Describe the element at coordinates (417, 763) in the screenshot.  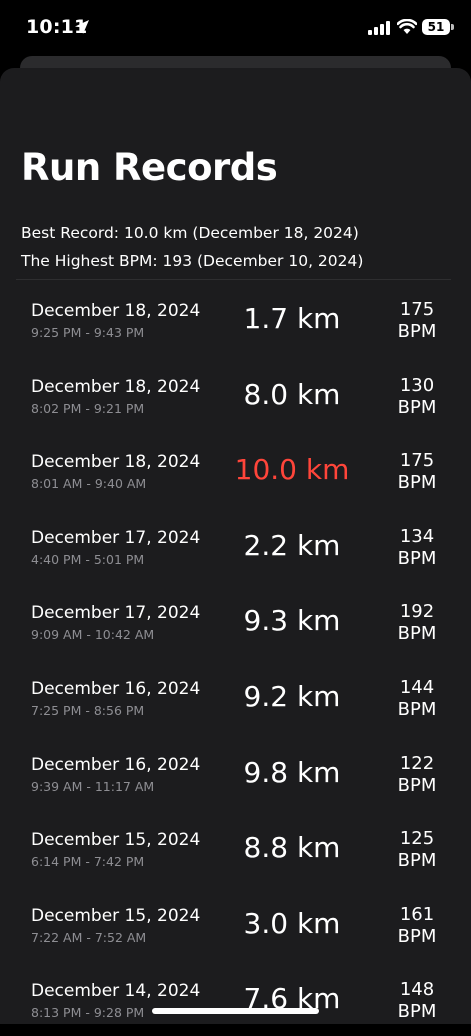
I see `record-bpm-value: 122` at that location.